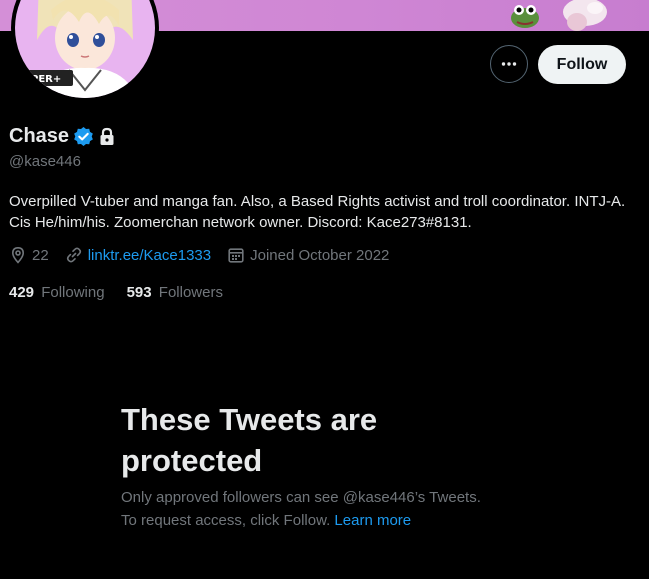 Image resolution: width=649 pixels, height=579 pixels. I want to click on joined-item: Joined October 2022, so click(308, 255).